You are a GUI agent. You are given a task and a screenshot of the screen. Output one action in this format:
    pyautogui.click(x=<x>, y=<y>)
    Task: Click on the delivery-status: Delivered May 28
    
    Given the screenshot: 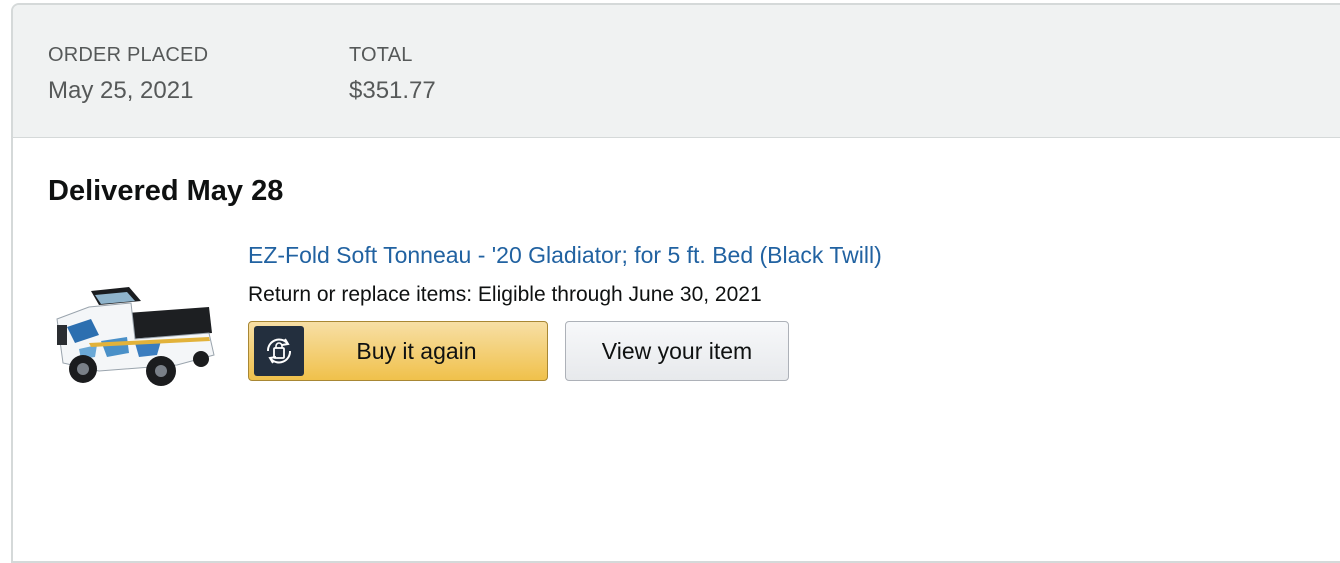 What is the action you would take?
    pyautogui.click(x=166, y=191)
    